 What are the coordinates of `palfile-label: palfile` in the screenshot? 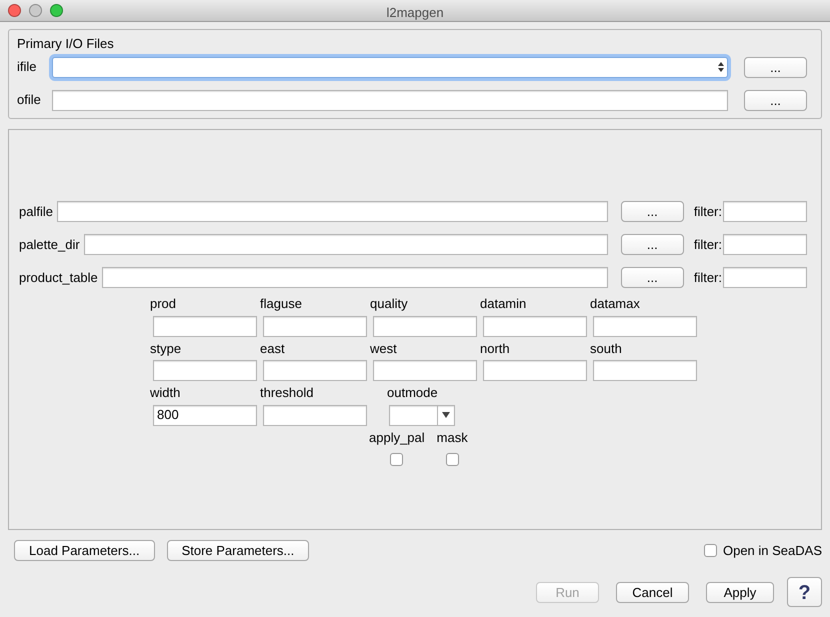 It's located at (36, 211).